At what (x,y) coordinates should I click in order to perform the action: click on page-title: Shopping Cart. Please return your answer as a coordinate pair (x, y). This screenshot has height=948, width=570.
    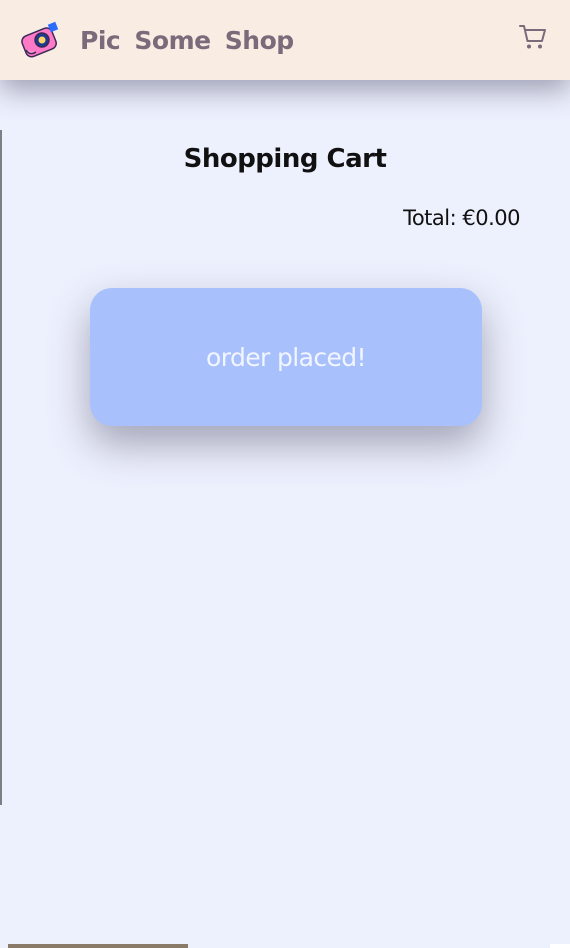
    Looking at the image, I should click on (285, 159).